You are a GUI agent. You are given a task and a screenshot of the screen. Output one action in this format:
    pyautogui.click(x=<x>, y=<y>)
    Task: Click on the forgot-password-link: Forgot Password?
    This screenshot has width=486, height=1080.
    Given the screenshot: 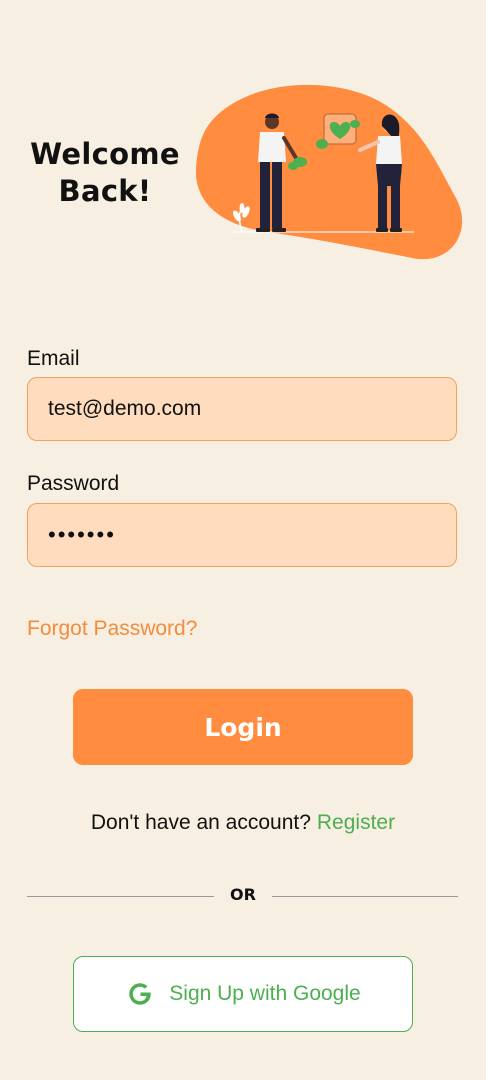 What is the action you would take?
    pyautogui.click(x=112, y=629)
    